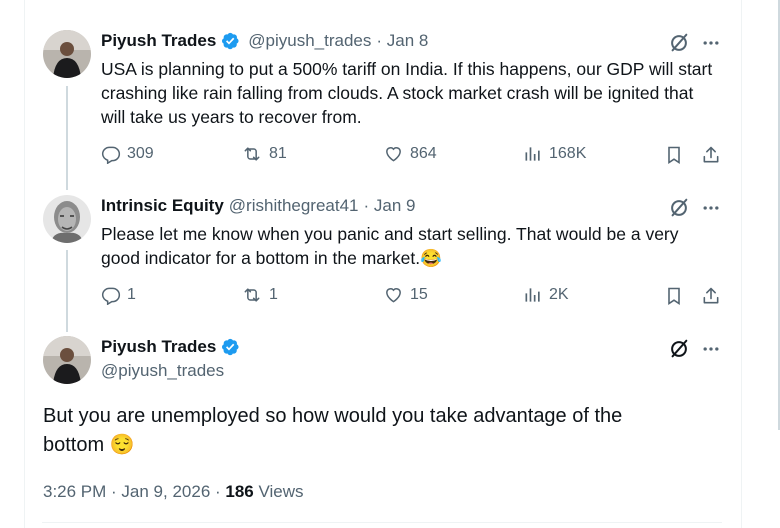 This screenshot has width=780, height=528. Describe the element at coordinates (546, 295) in the screenshot. I see `views-button: 2K` at that location.